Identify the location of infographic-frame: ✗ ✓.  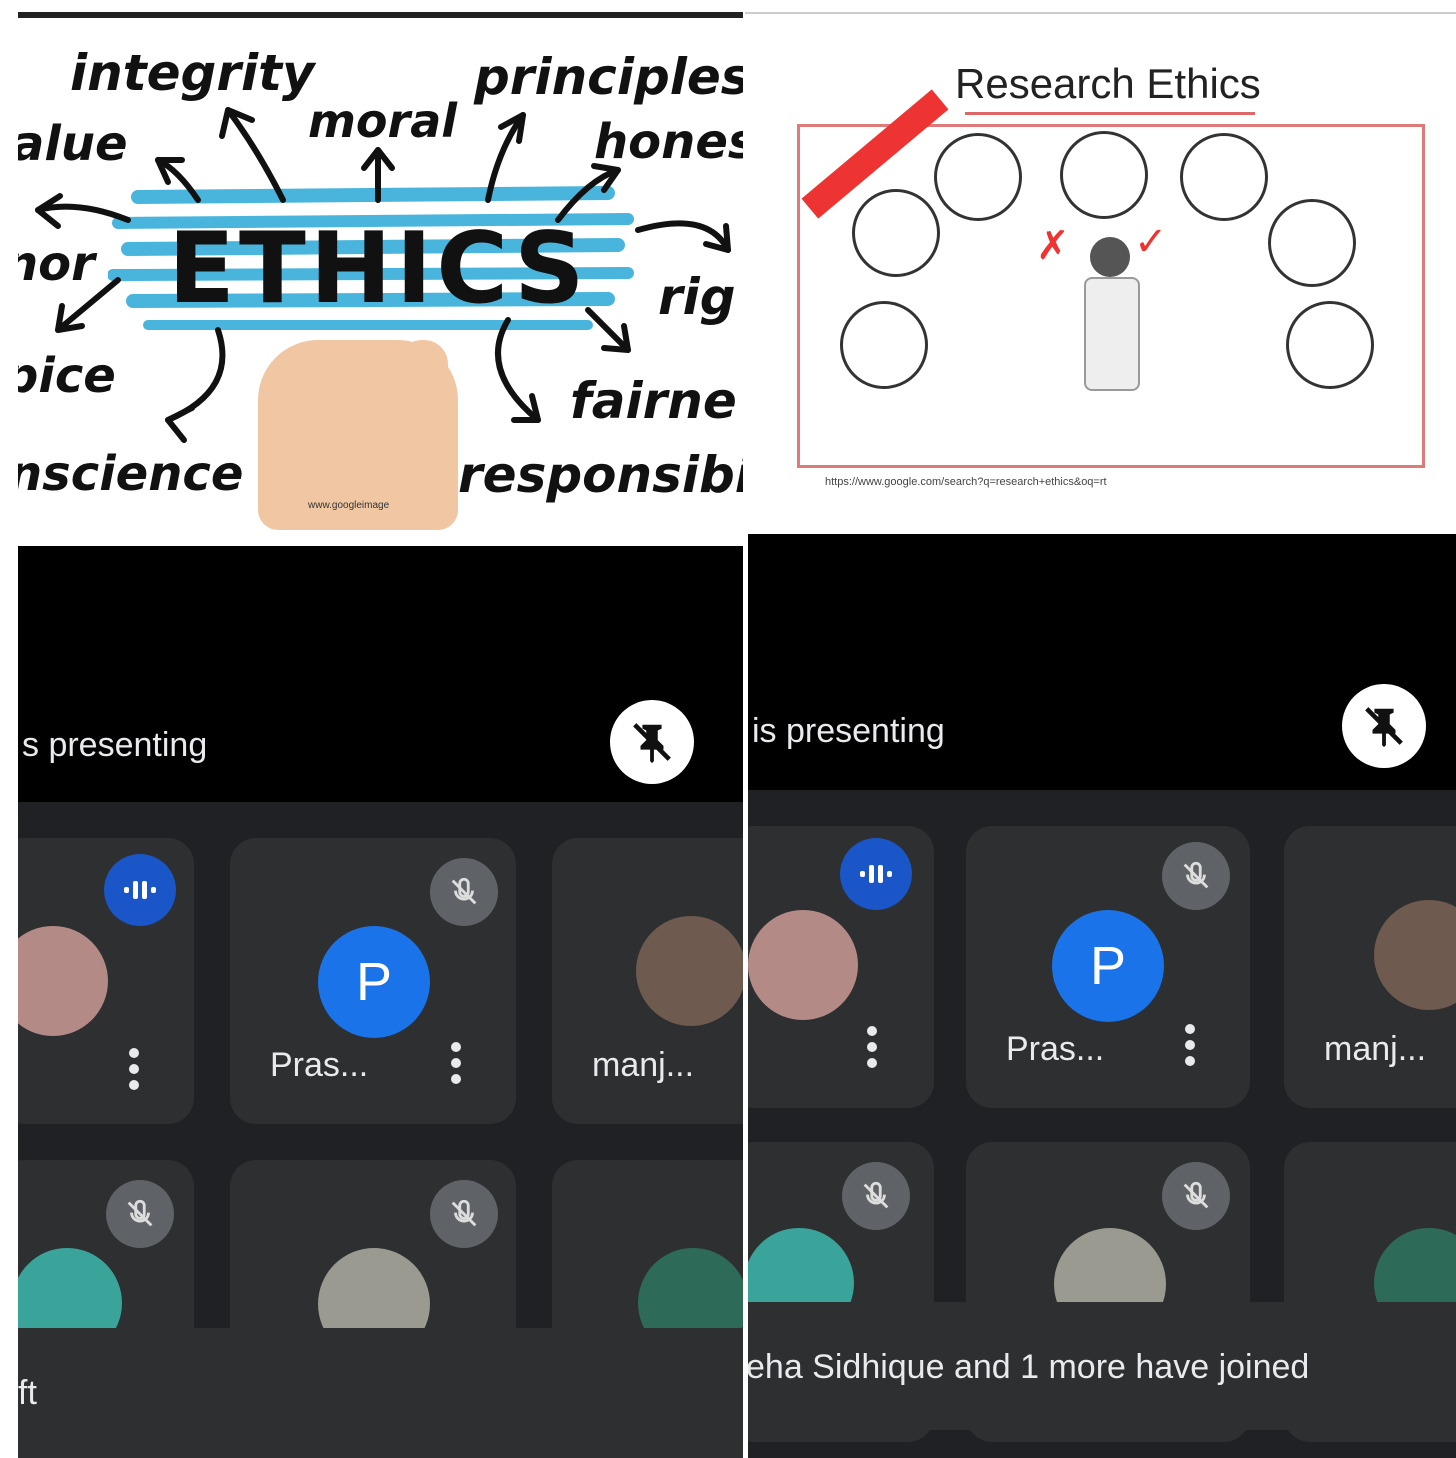
(1111, 278).